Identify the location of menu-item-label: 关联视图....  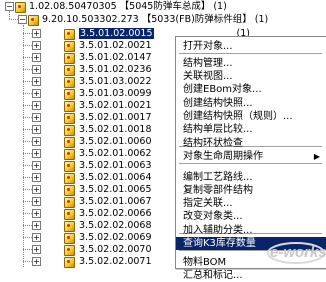
(208, 76).